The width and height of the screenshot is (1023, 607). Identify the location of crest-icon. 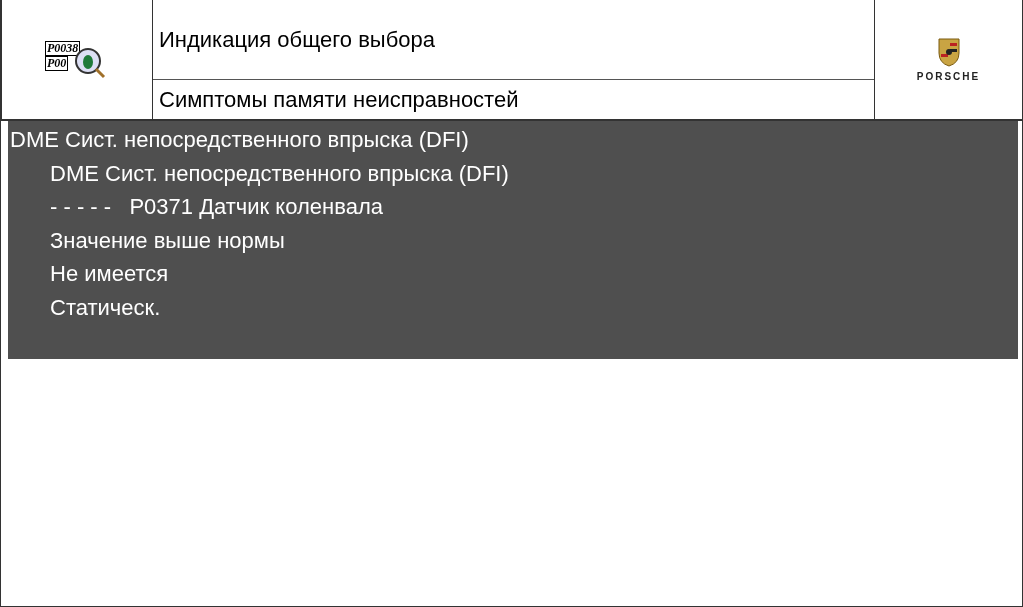
(948, 52).